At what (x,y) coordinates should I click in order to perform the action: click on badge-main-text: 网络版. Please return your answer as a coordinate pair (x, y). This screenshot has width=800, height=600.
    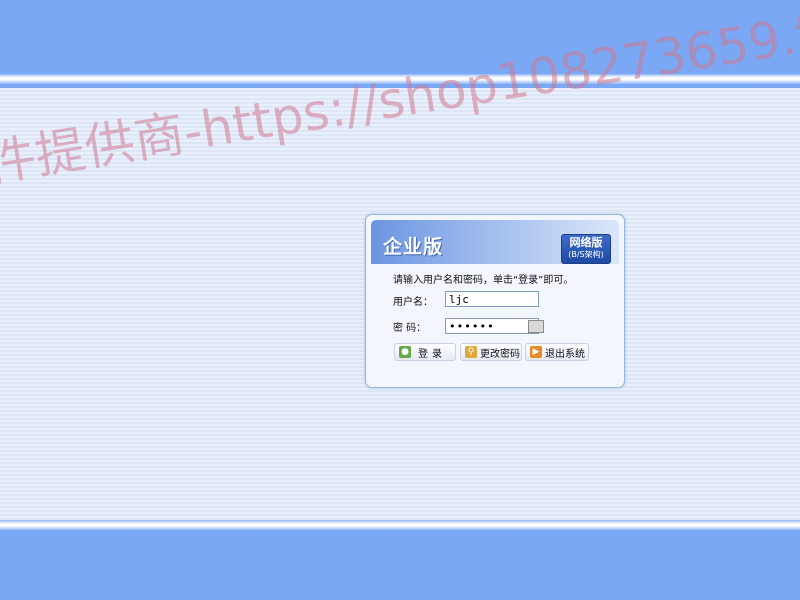
    Looking at the image, I should click on (586, 242).